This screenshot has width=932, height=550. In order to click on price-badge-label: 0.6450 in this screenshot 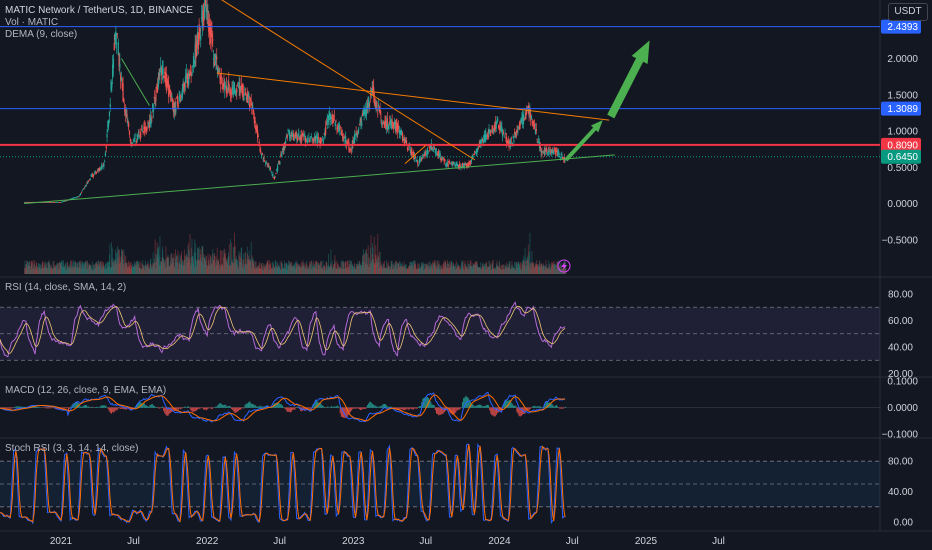, I will do `click(902, 157)`.